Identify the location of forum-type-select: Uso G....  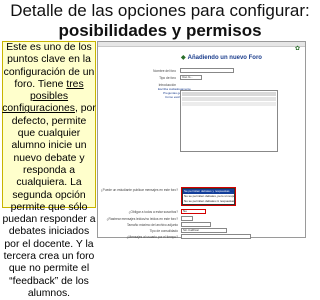
(191, 77).